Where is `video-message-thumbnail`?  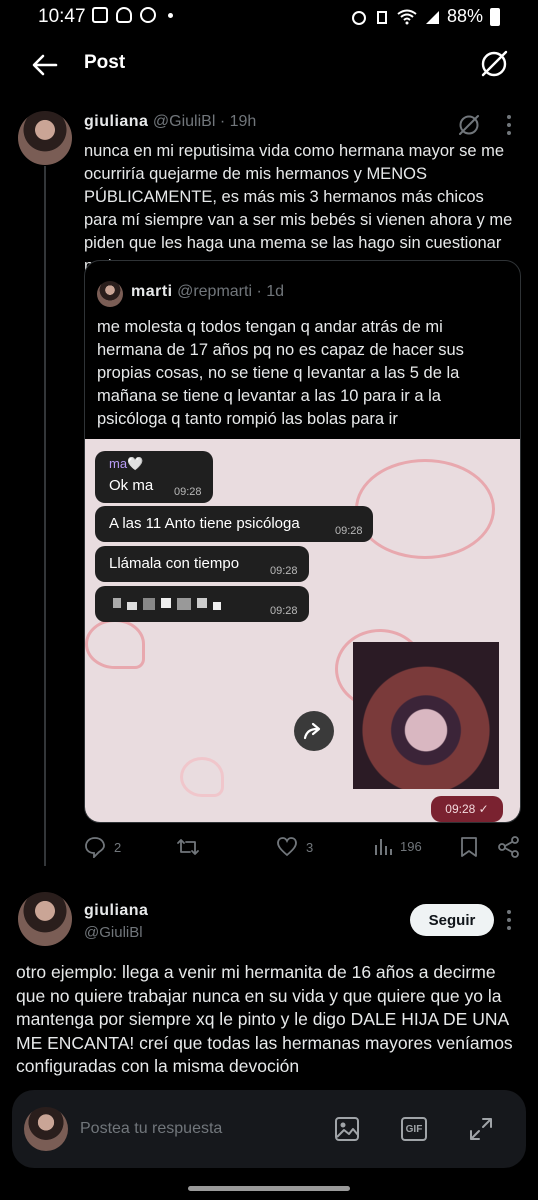 video-message-thumbnail is located at coordinates (426, 715).